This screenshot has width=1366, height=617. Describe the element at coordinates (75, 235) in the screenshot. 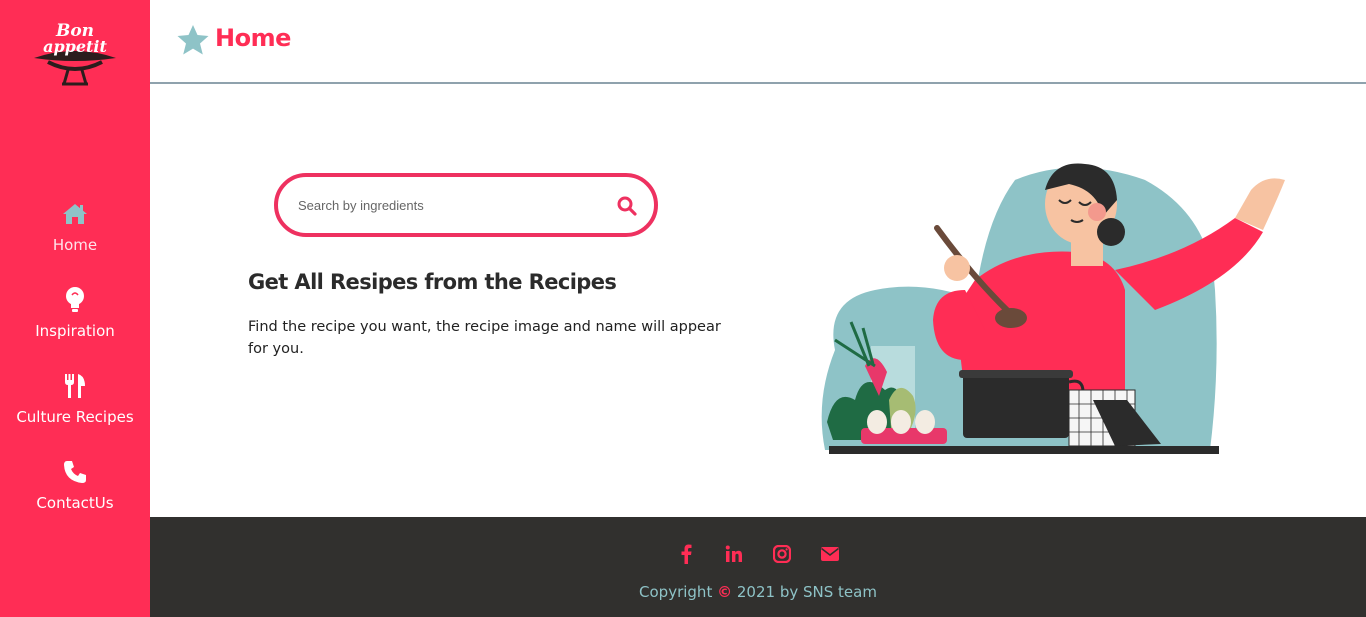

I see `sidebar-item-home: Home` at that location.